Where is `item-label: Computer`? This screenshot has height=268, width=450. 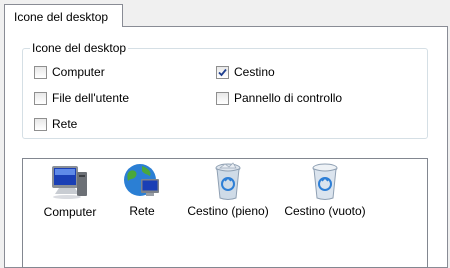 item-label: Computer is located at coordinates (70, 212).